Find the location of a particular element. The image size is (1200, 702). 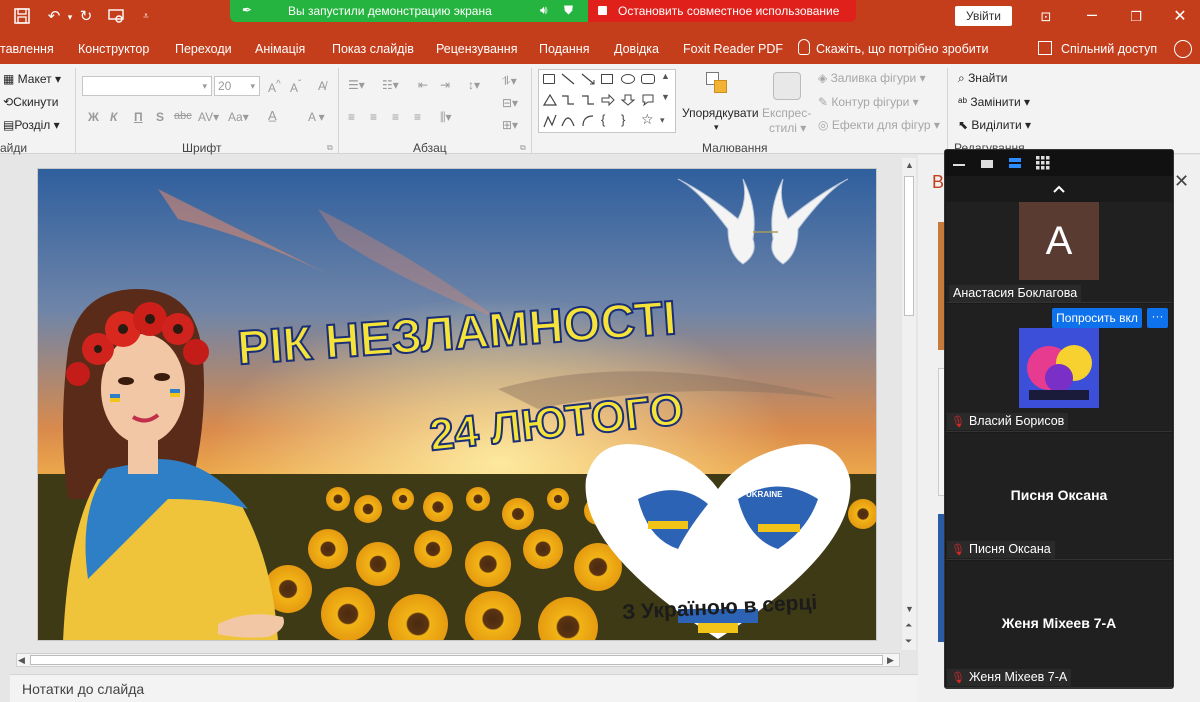

scroll-right-icon: ▶ is located at coordinates (890, 660).